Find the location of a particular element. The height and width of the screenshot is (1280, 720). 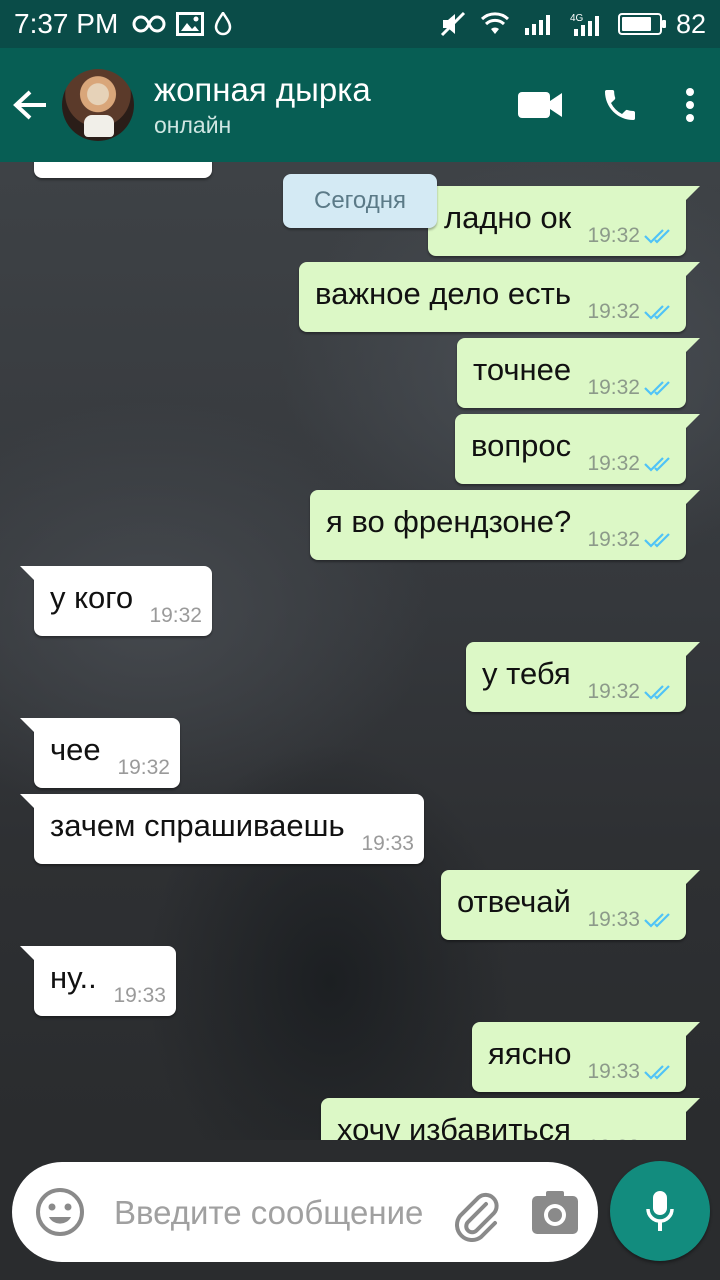

message-bubble-partial is located at coordinates (123, 170).